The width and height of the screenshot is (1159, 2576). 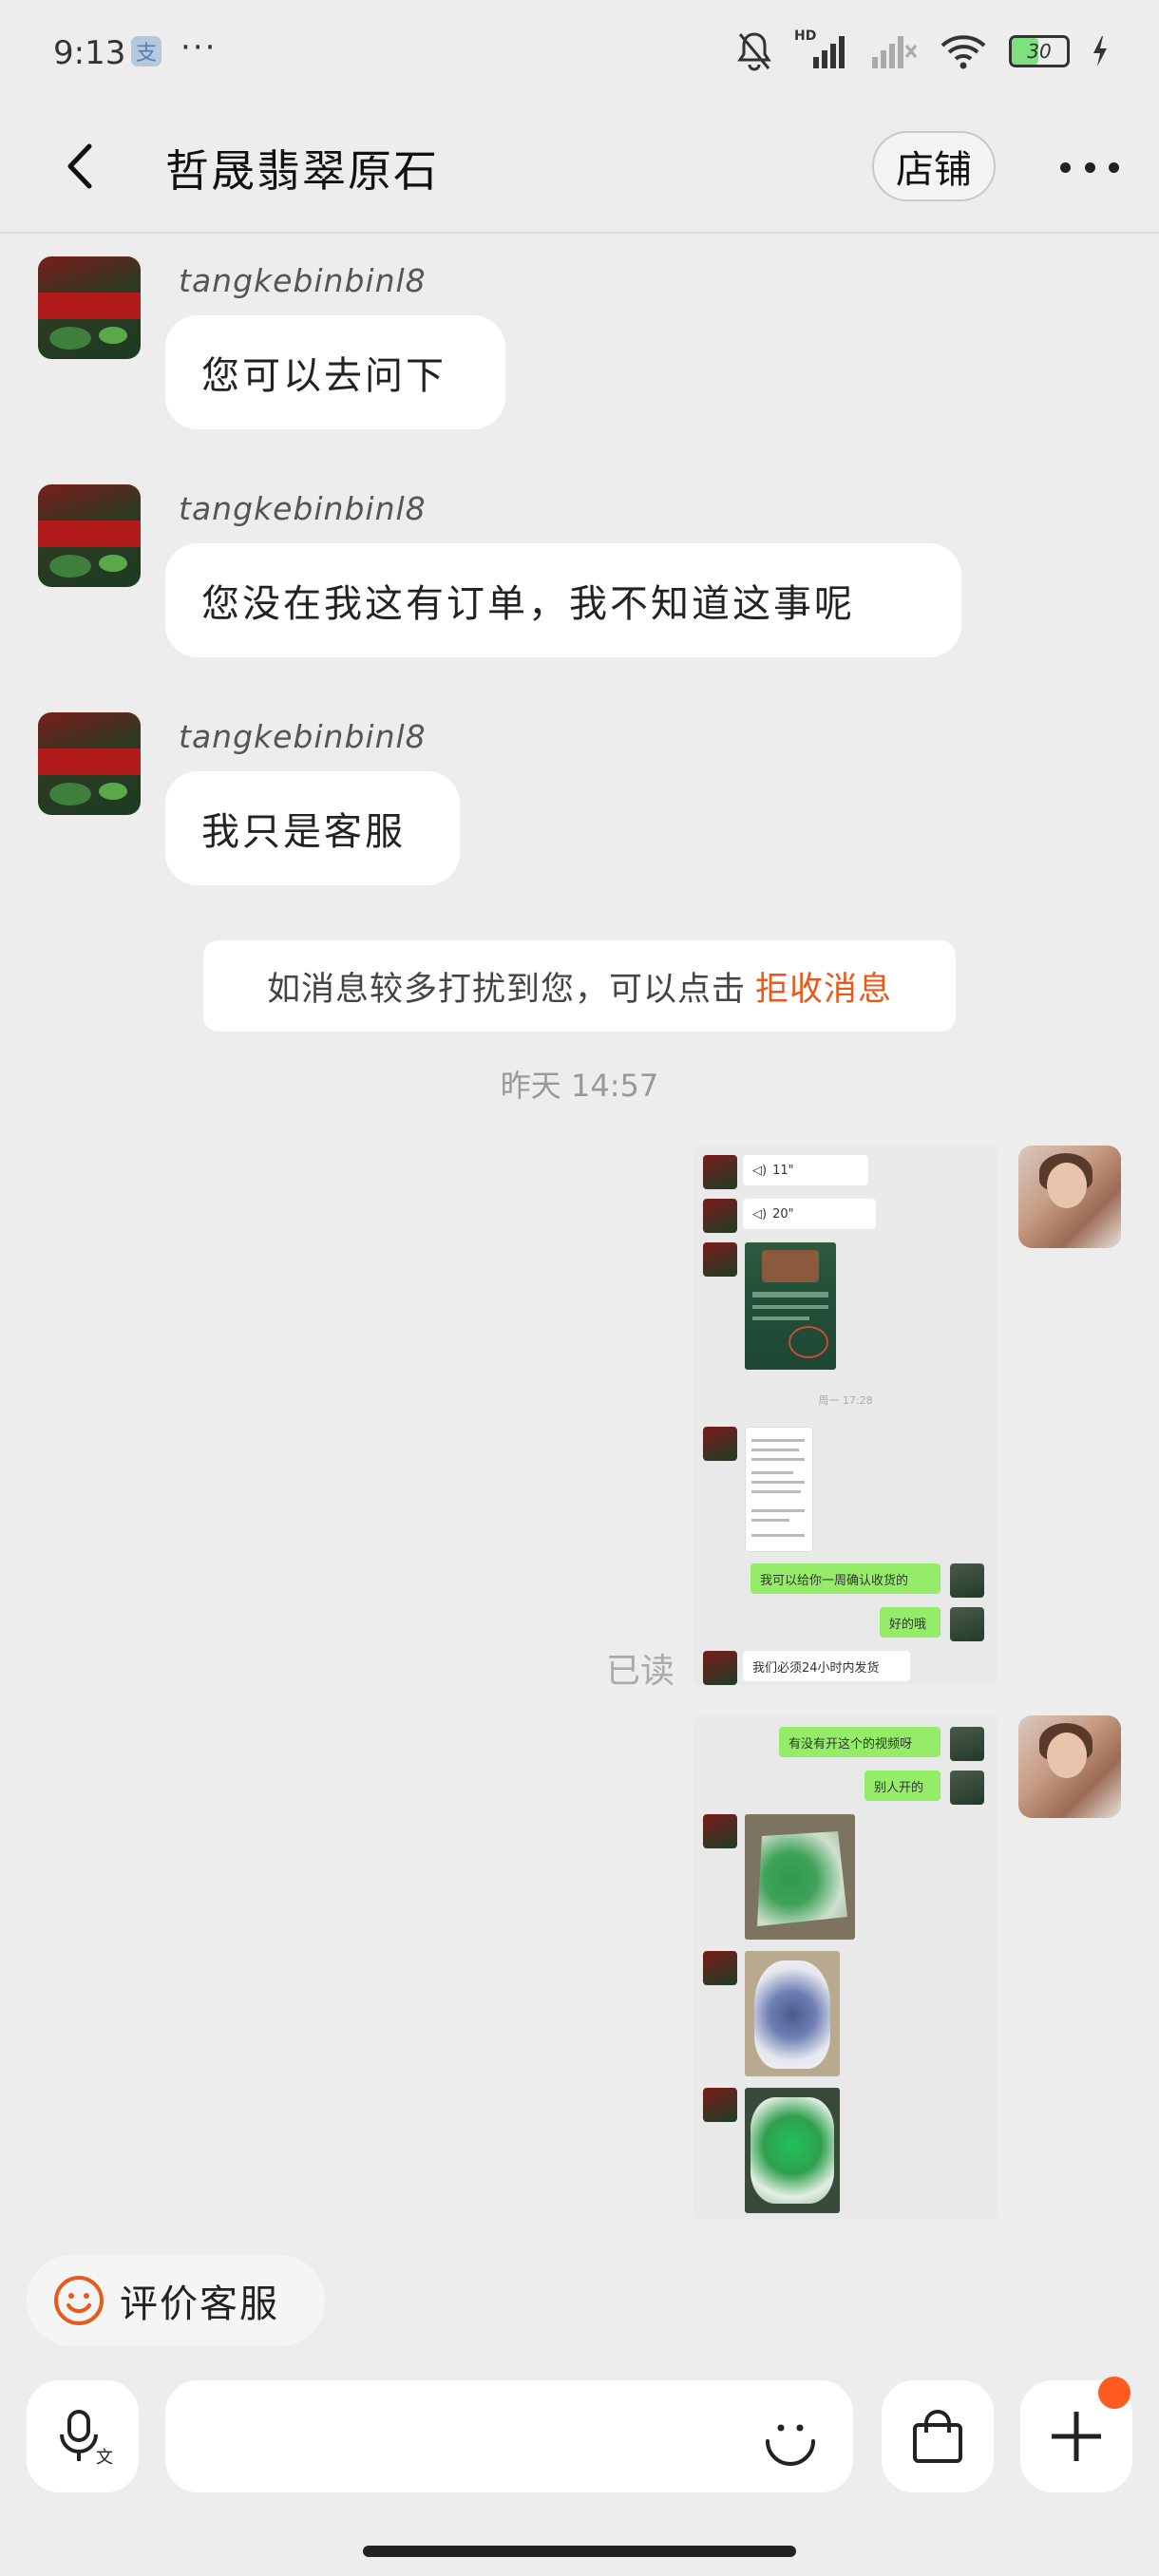 I want to click on product-card-preview, so click(x=790, y=1306).